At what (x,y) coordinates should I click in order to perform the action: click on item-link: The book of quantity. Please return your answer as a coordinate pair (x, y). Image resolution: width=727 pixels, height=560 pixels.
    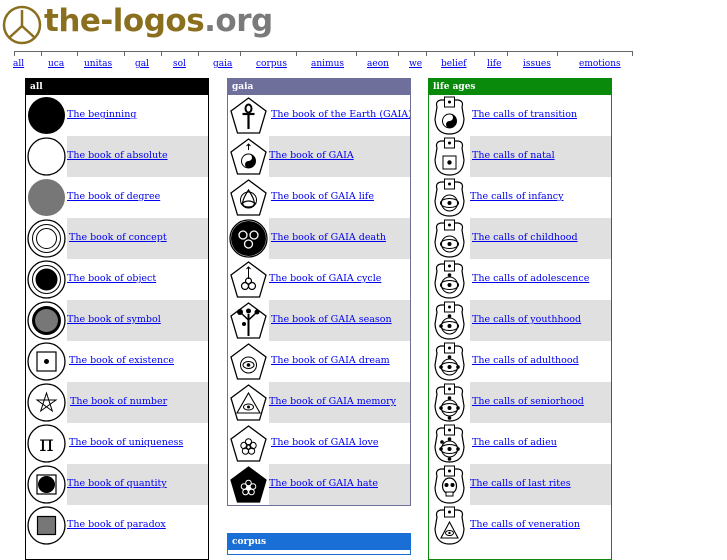
    Looking at the image, I should click on (117, 483).